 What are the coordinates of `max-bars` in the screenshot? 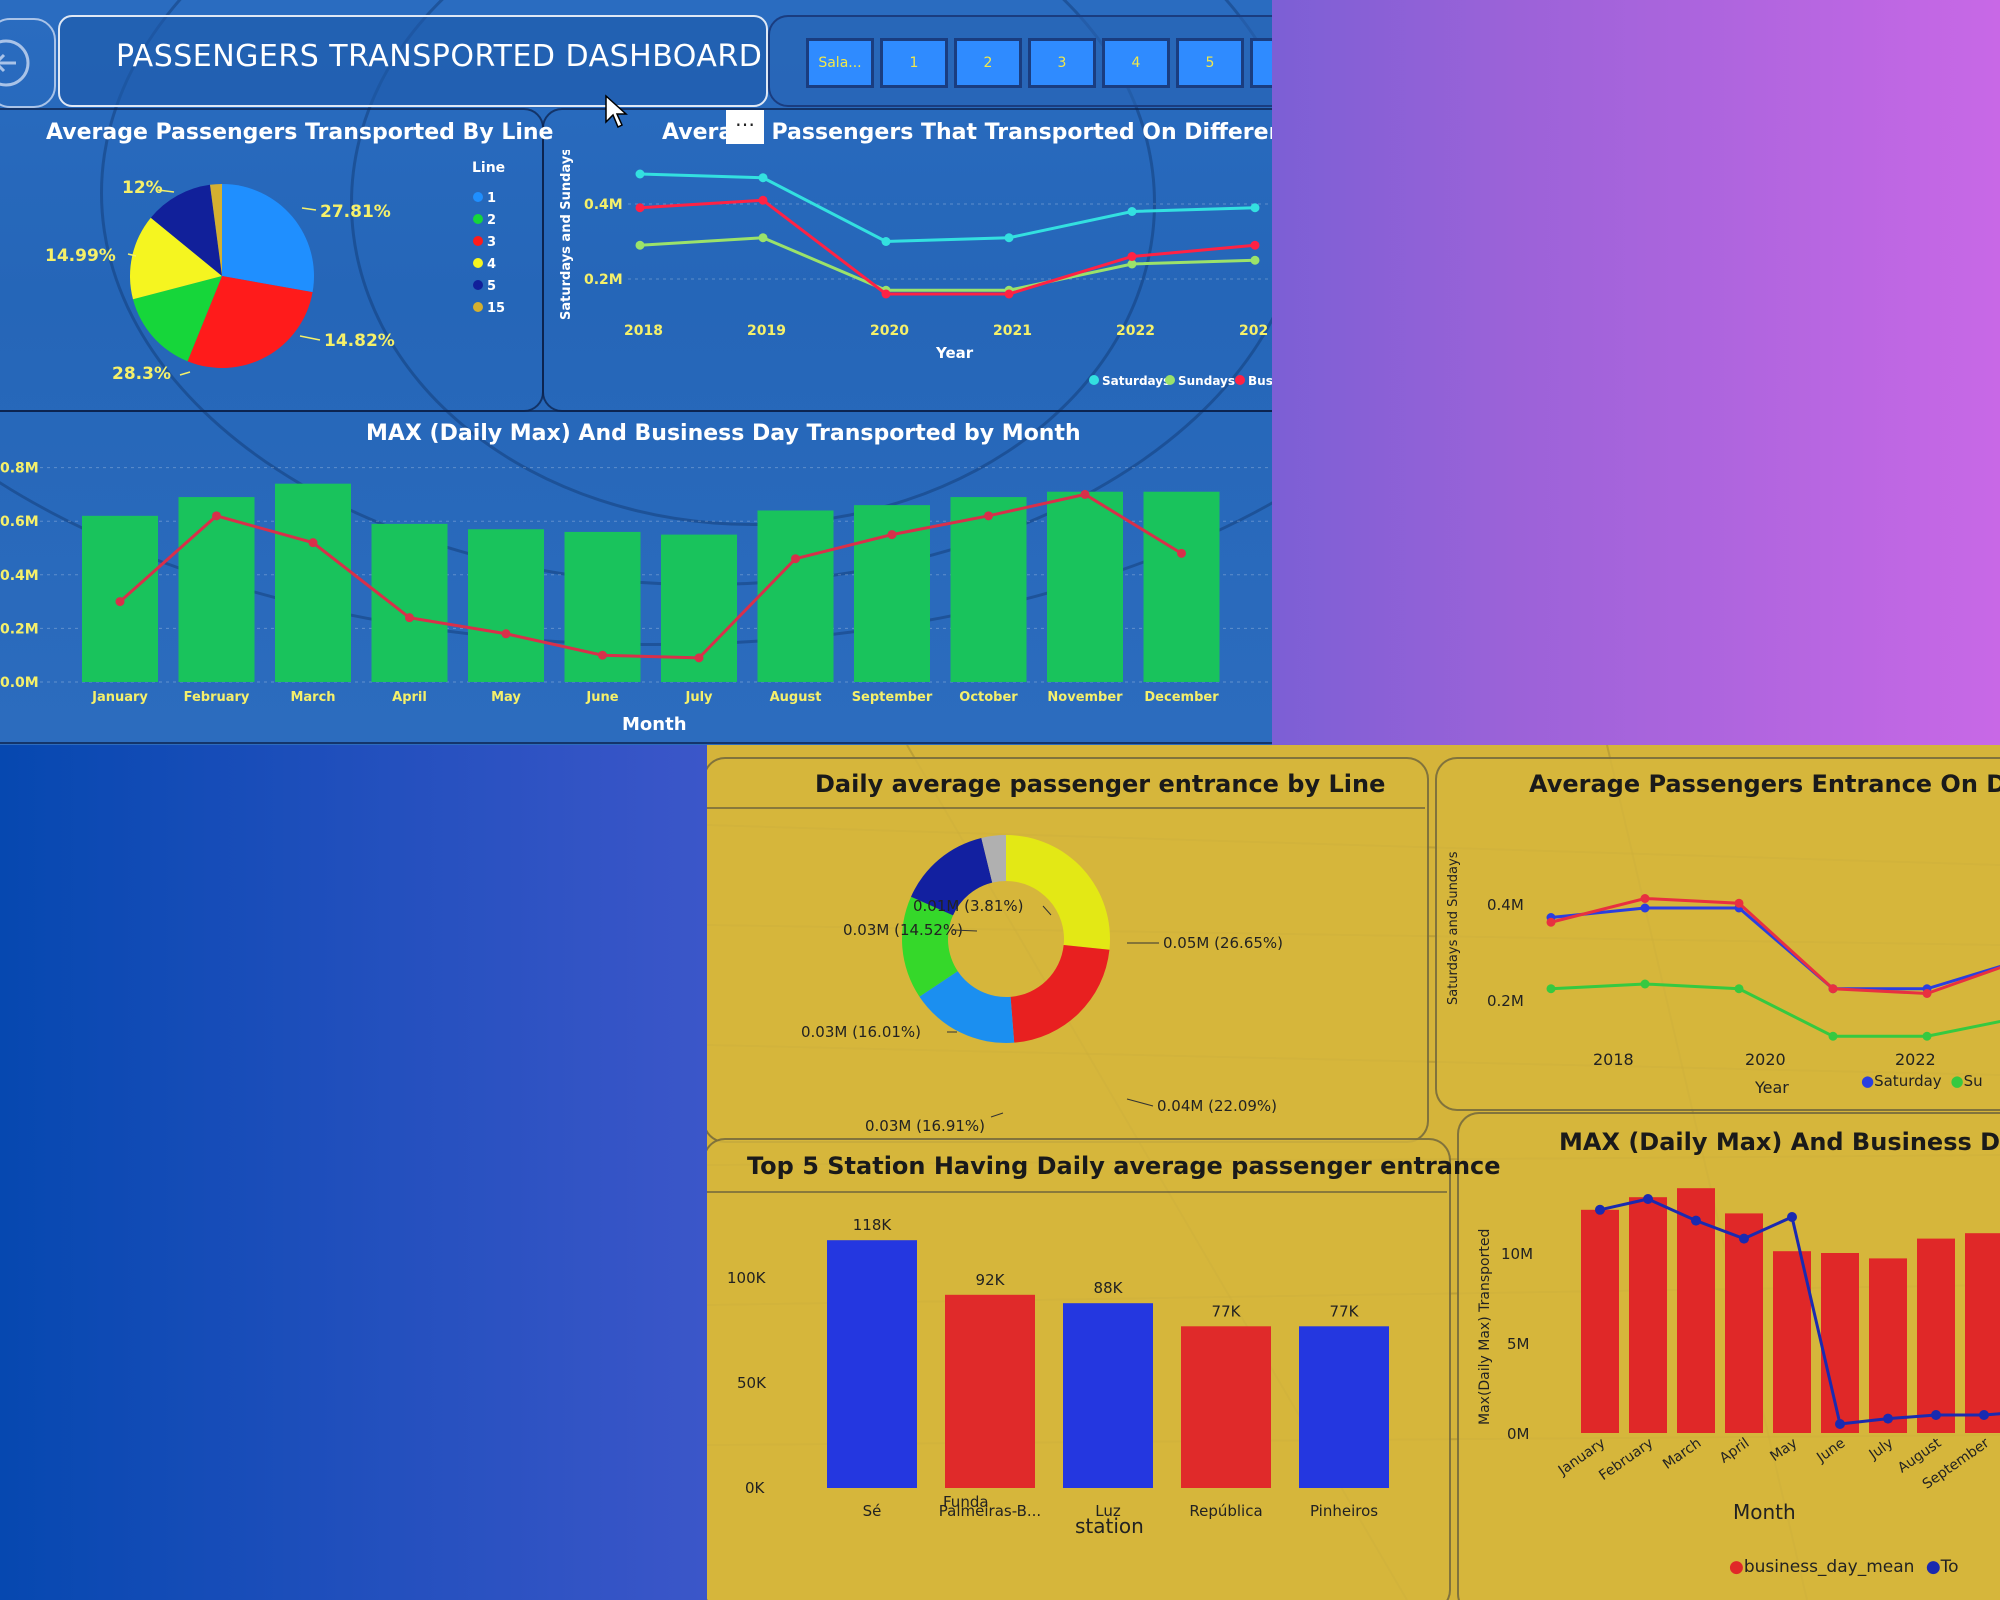 It's located at (1790, 1310).